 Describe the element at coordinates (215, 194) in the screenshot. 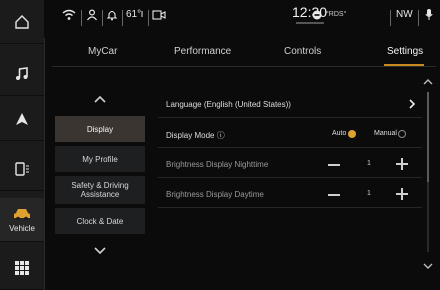

I see `brightness-daytime-label: Brightness Display Daytime` at that location.